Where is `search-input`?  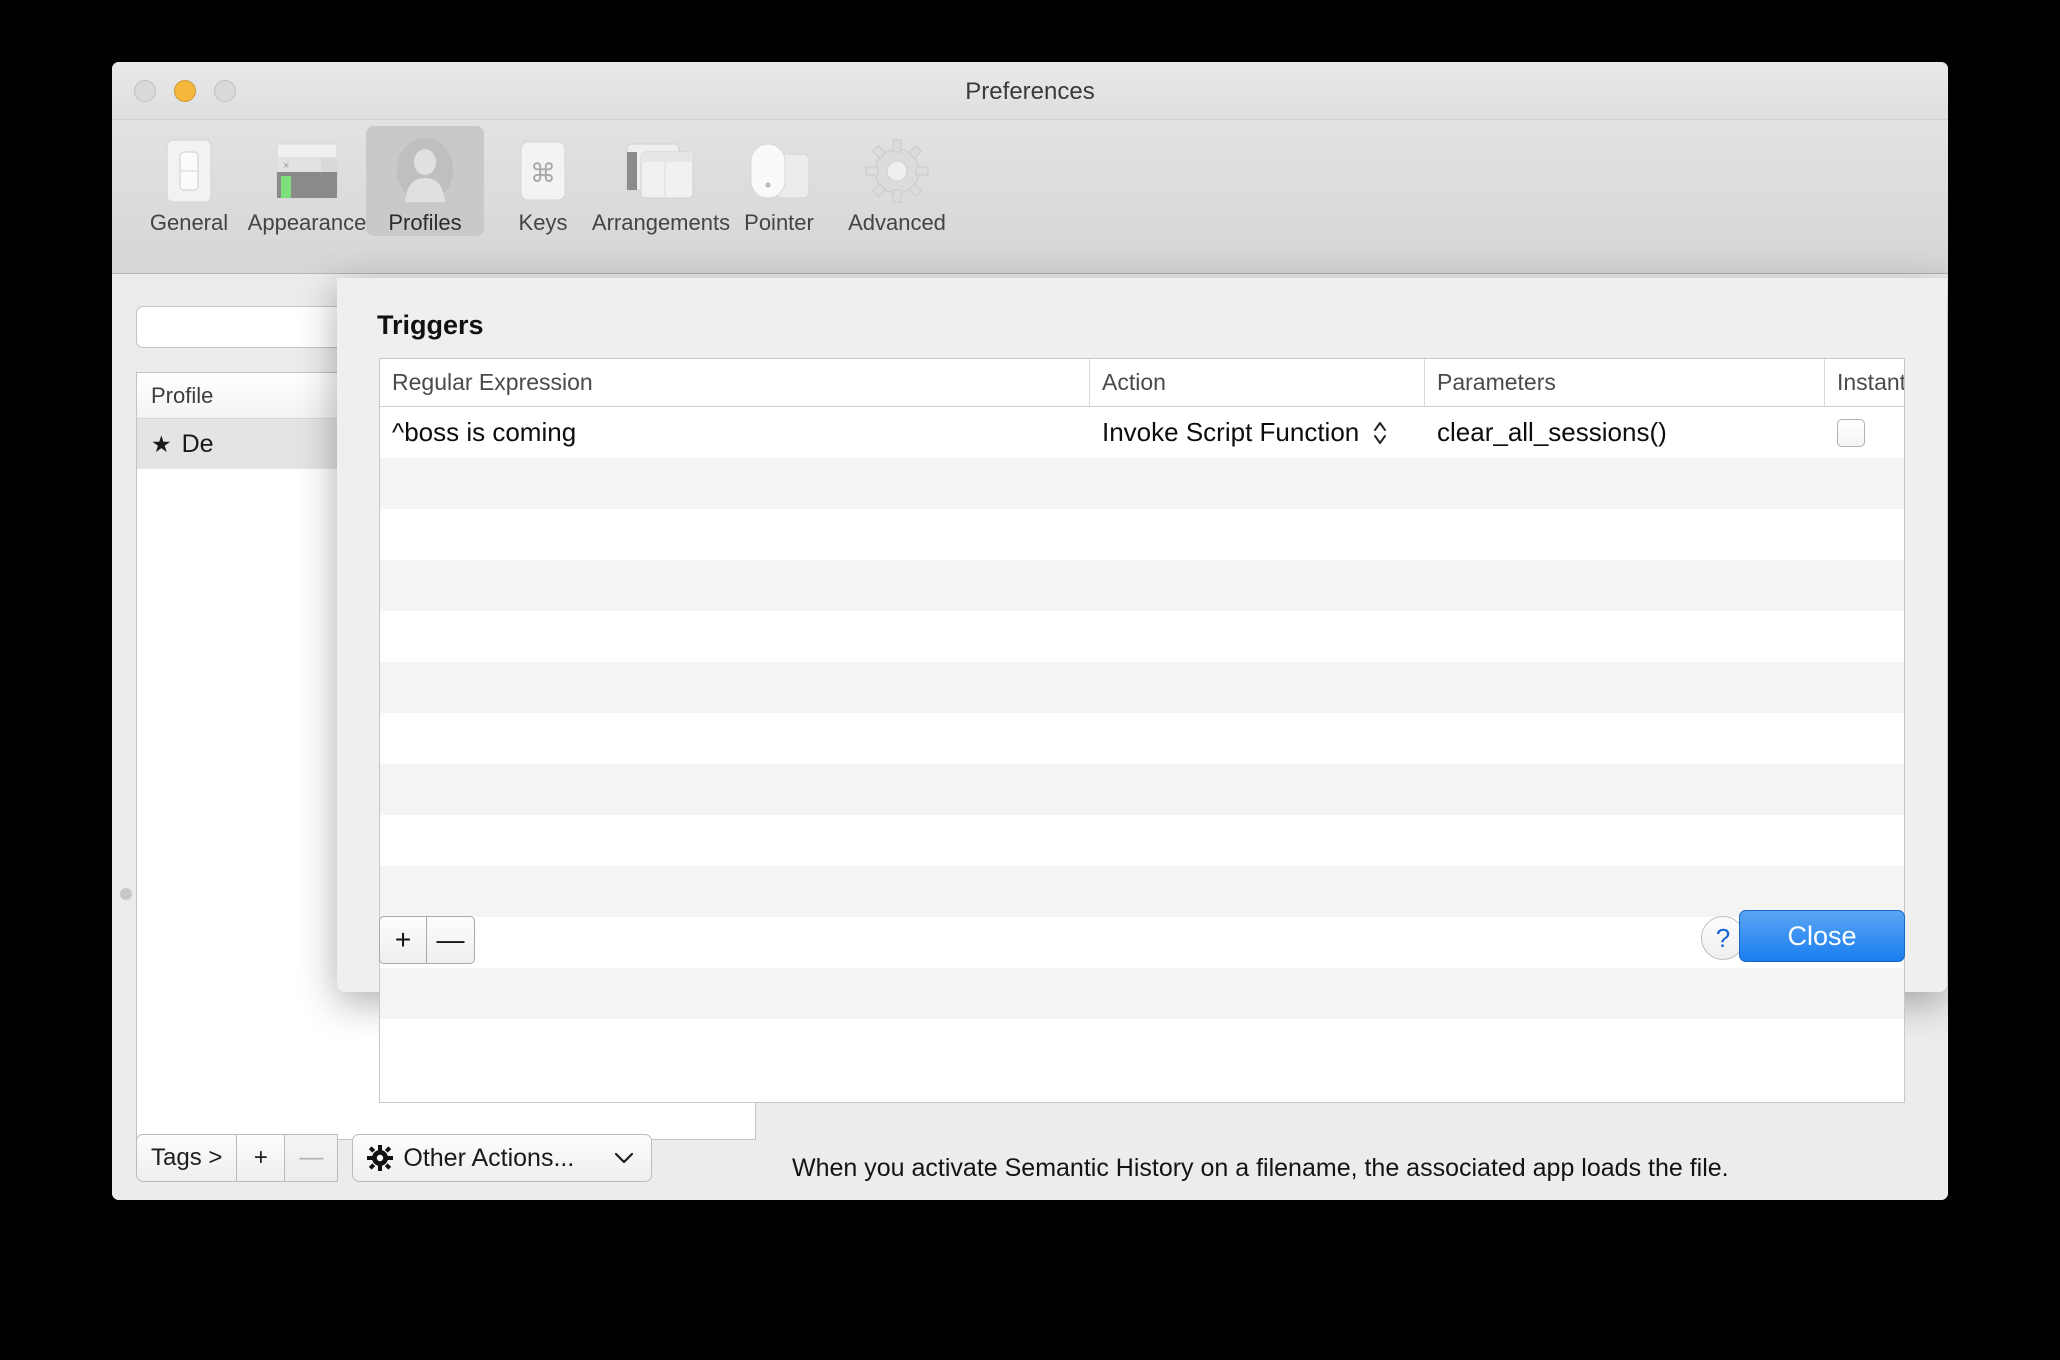
search-input is located at coordinates (252, 327).